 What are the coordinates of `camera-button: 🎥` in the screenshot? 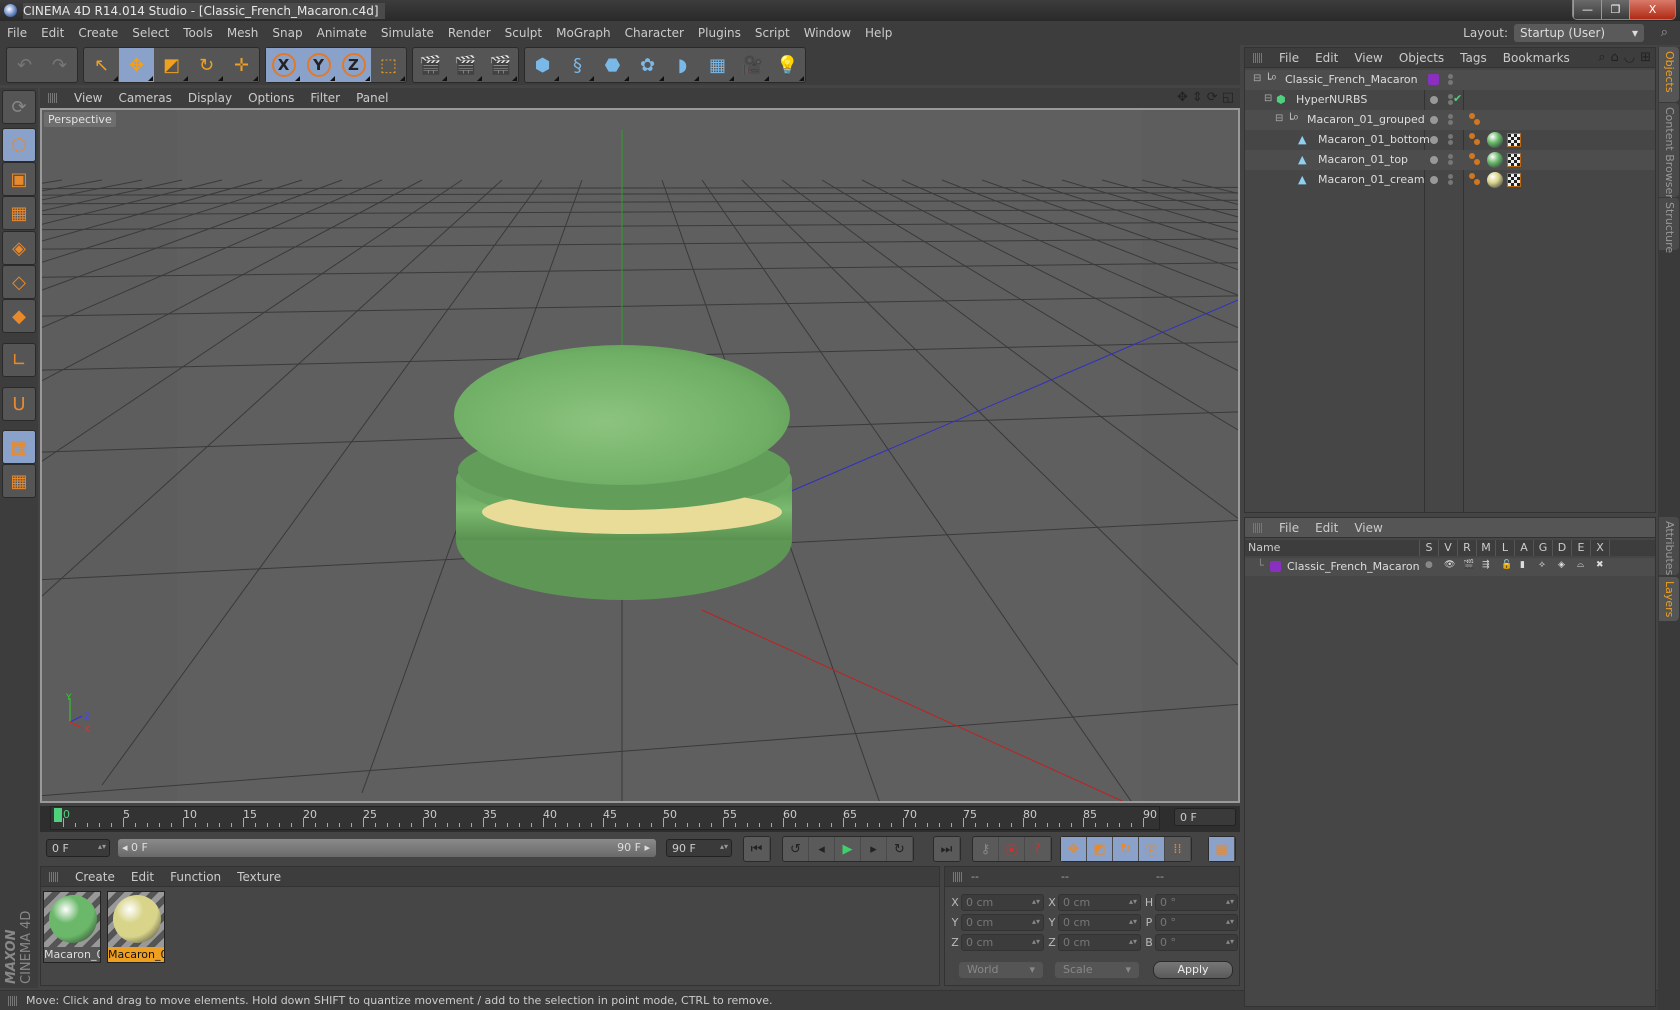 It's located at (752, 65).